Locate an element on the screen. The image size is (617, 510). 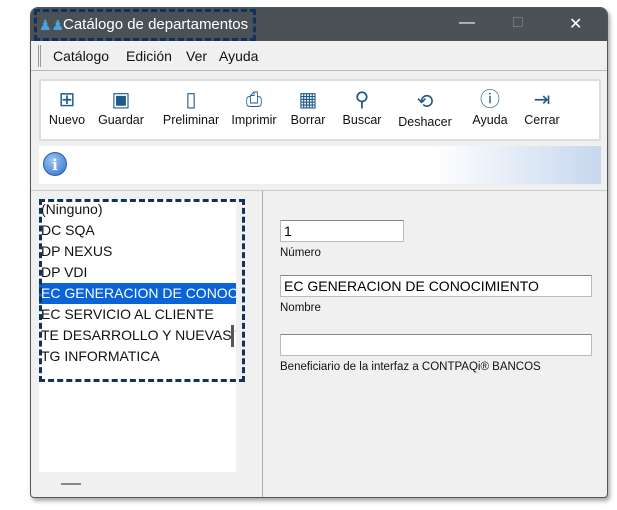
cerrar-button: ⇥ Cerrar is located at coordinates (542, 107).